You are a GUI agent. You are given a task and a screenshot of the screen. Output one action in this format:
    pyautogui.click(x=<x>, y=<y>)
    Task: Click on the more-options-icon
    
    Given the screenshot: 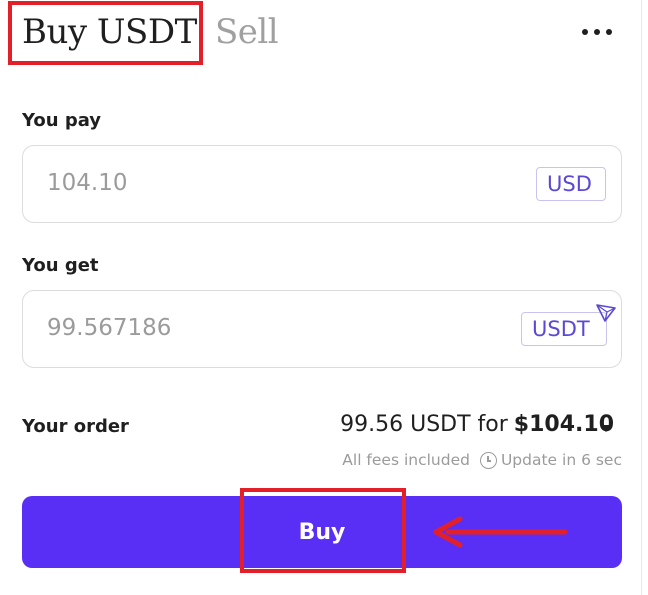 What is the action you would take?
    pyautogui.click(x=597, y=32)
    